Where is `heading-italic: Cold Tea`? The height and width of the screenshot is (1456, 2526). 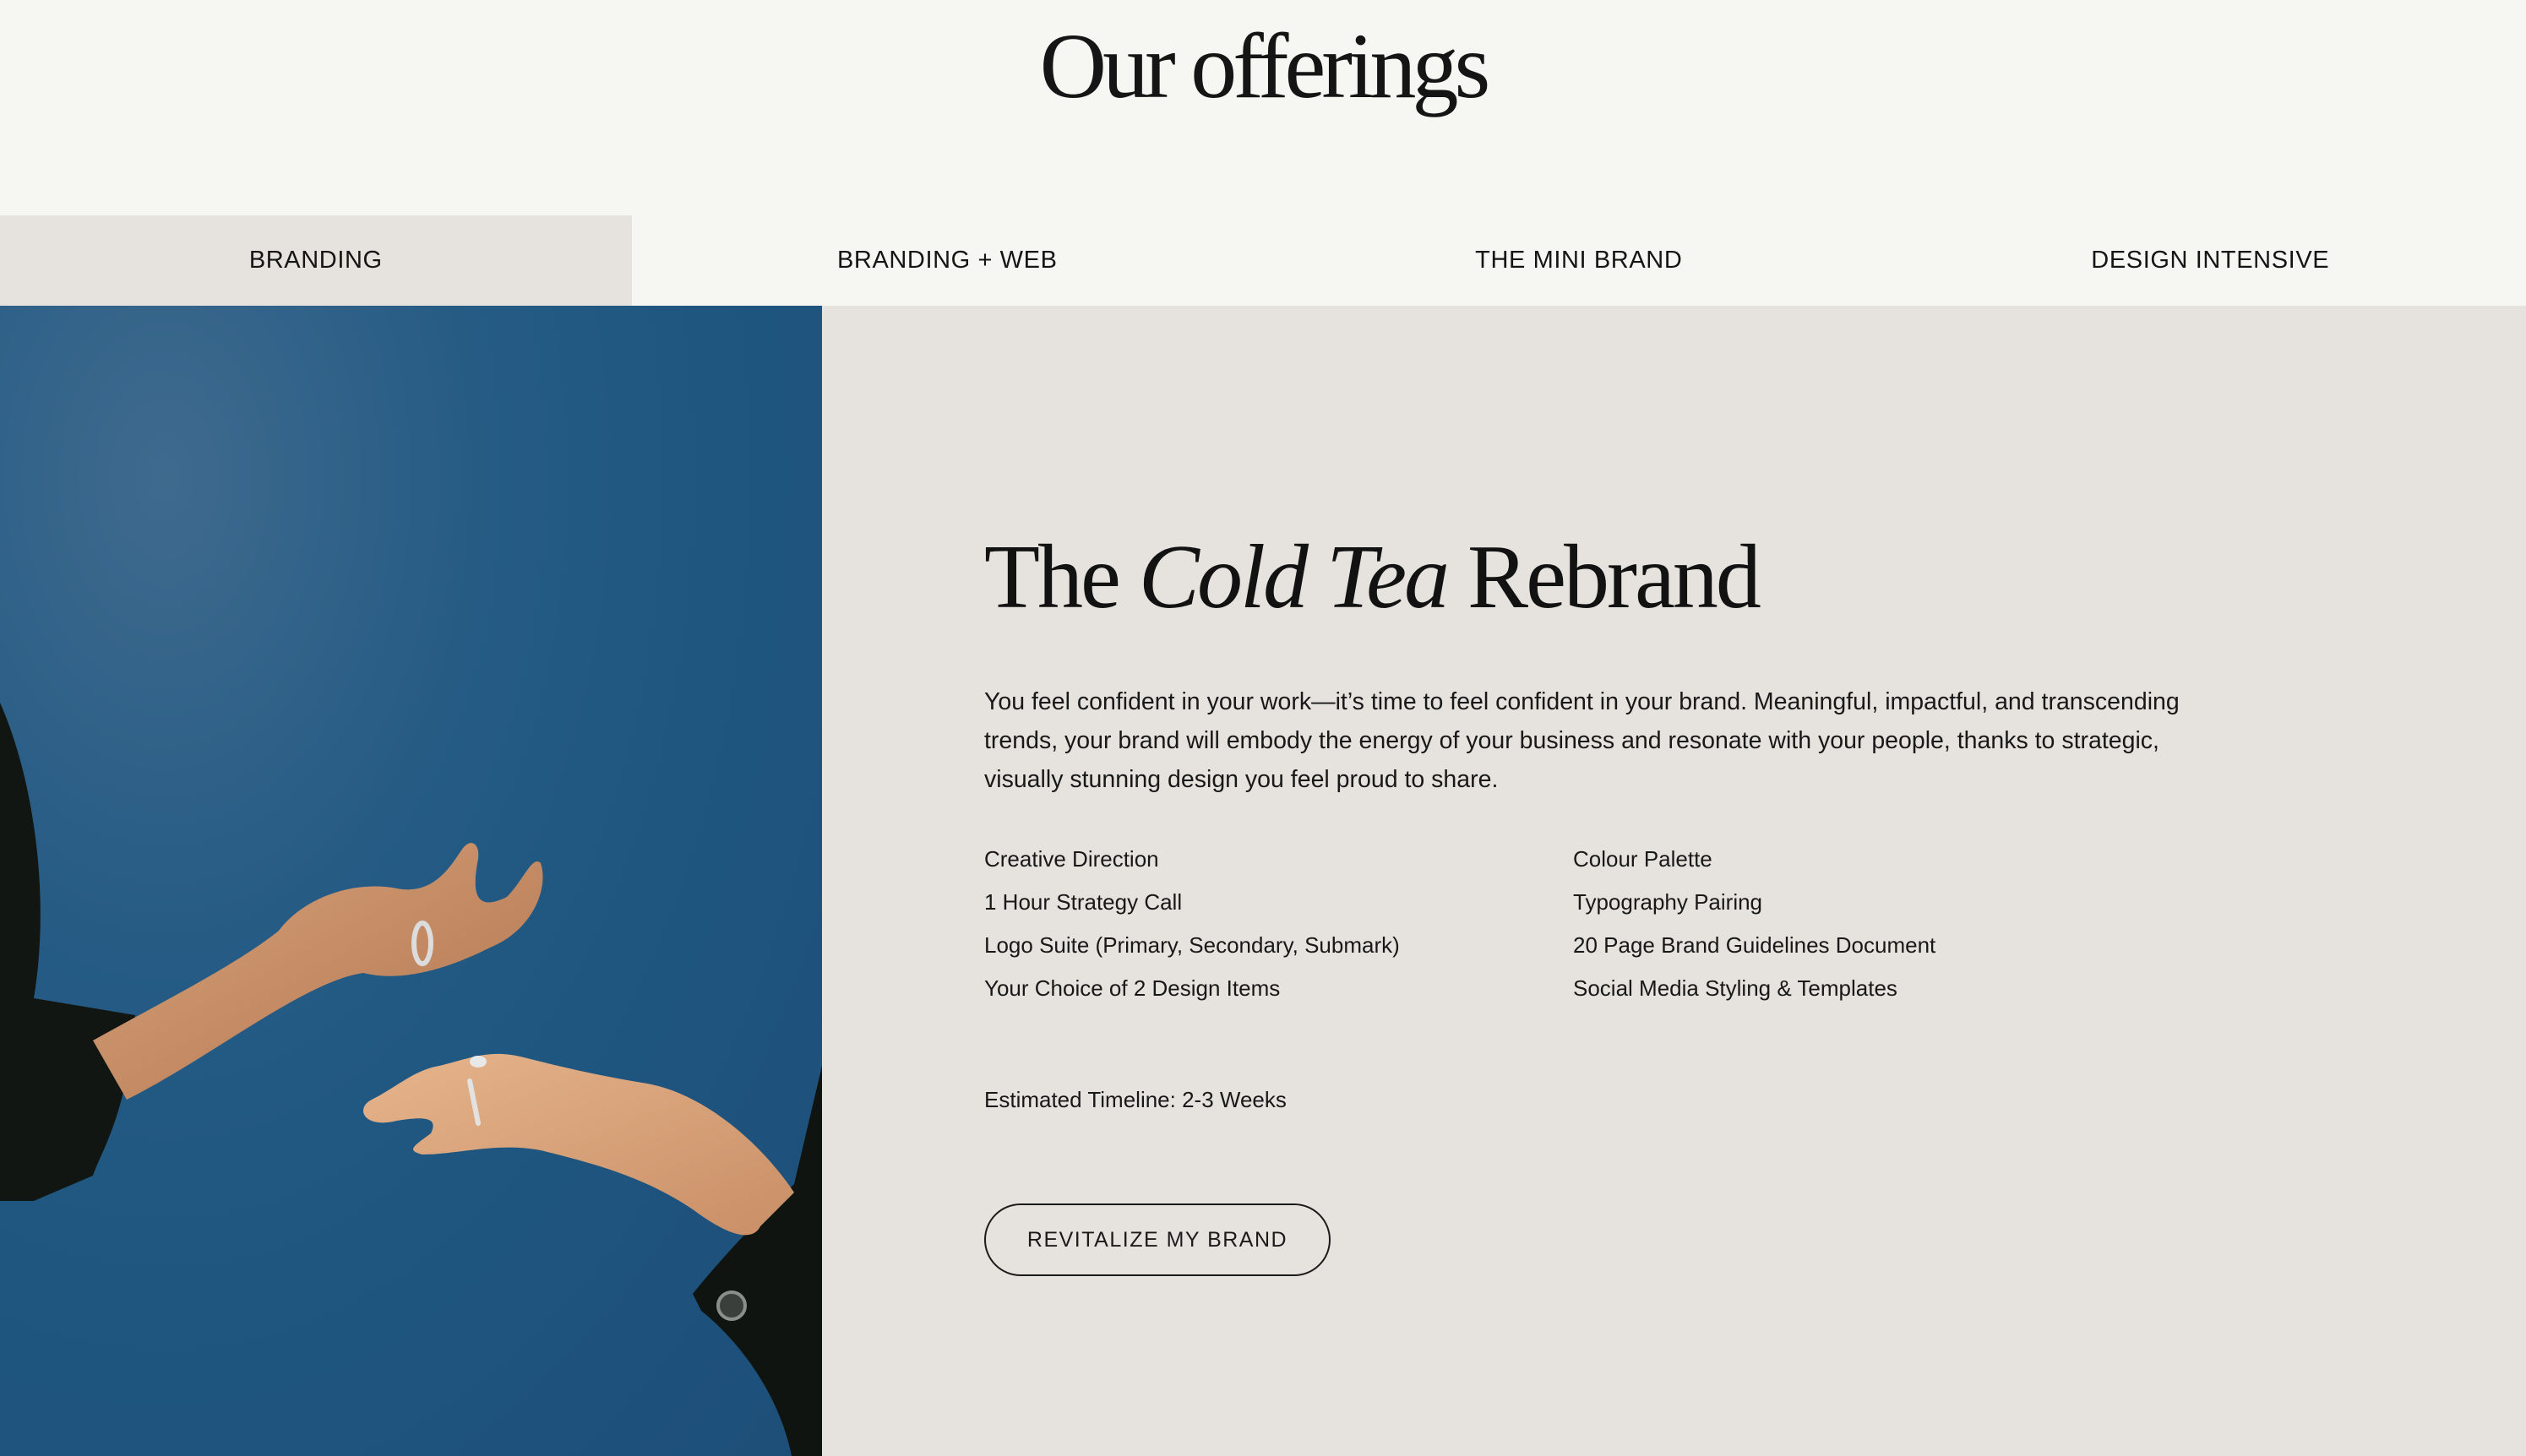 heading-italic: Cold Tea is located at coordinates (1294, 577).